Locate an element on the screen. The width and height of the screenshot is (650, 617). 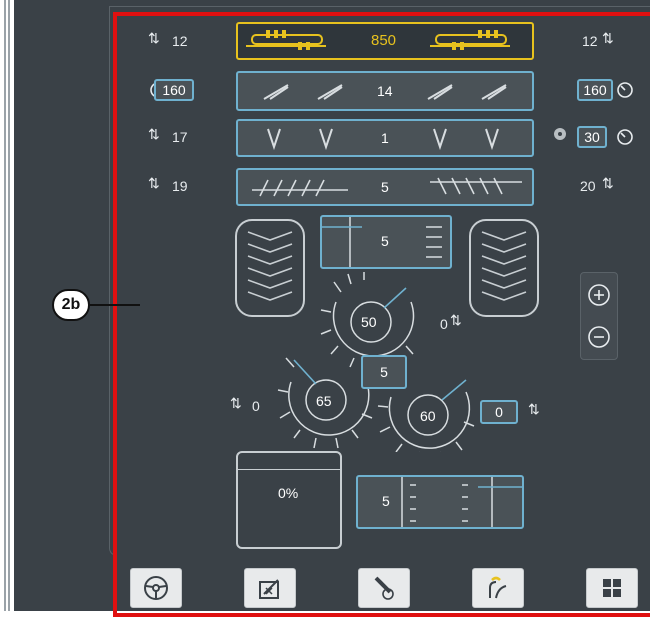
callout-label: 2b is located at coordinates (71, 305).